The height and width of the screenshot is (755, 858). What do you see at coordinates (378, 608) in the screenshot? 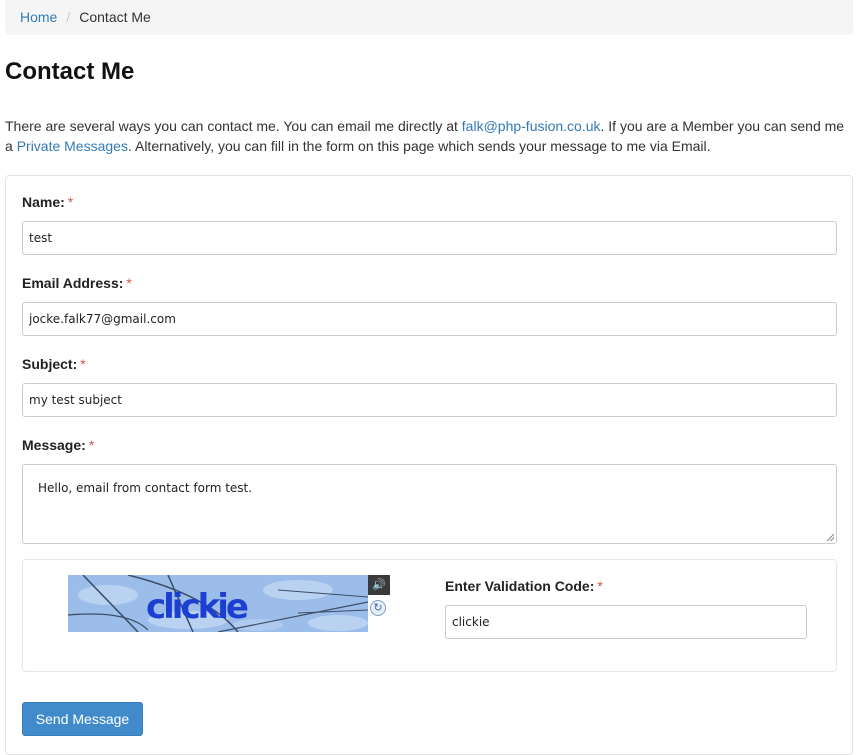
I see `refresh-icon: ↻` at bounding box center [378, 608].